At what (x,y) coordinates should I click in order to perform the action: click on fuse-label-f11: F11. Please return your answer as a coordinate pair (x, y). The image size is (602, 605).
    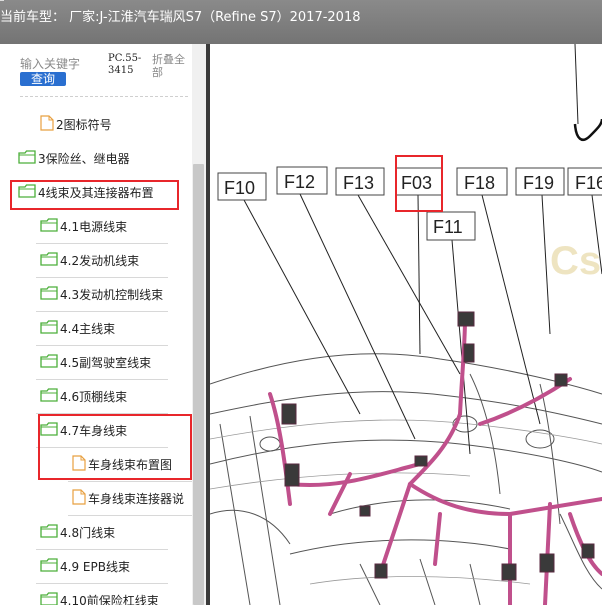
    Looking at the image, I should click on (451, 226).